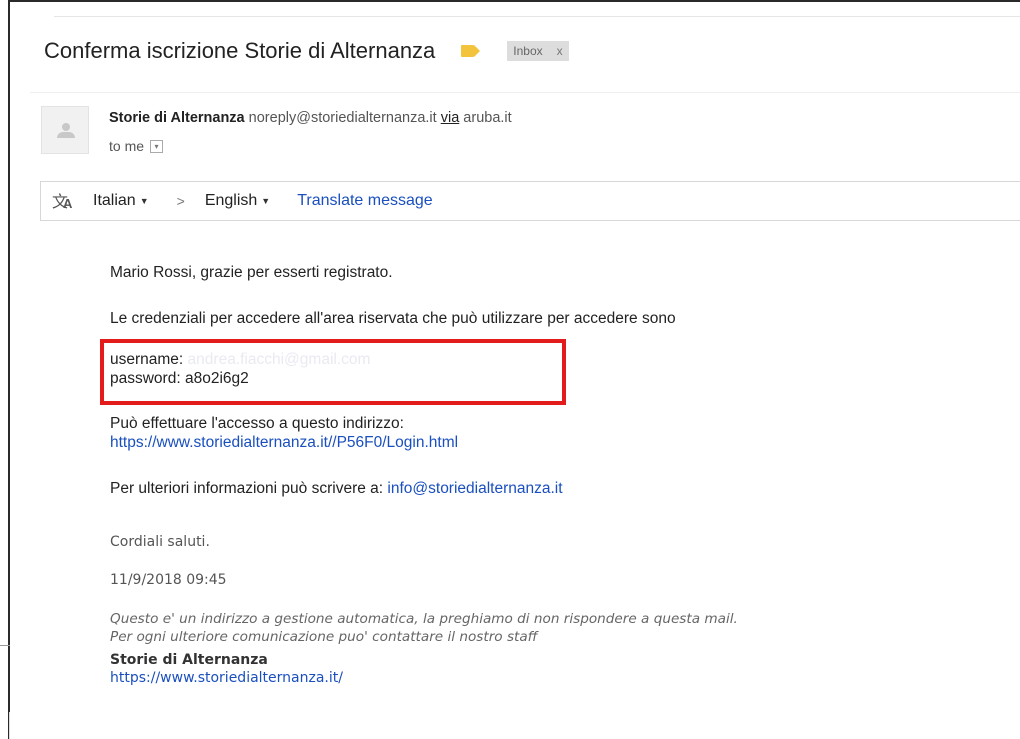 This screenshot has height=739, width=1020. Describe the element at coordinates (226, 678) in the screenshot. I see `signature-url-link: https://www.storiedialternanza.it/` at that location.